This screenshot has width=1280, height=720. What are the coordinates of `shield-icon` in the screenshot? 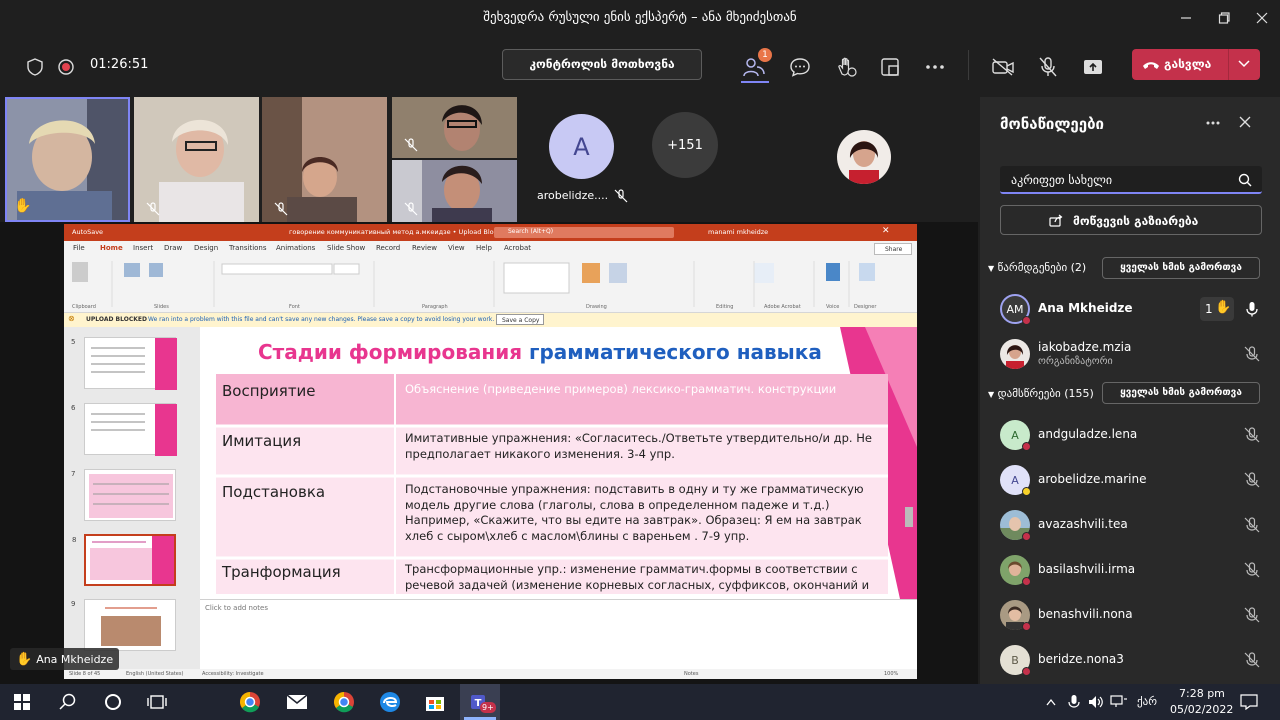 It's located at (35, 67).